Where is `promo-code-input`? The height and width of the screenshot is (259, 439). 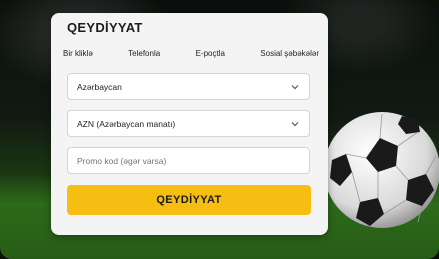
promo-code-input is located at coordinates (188, 160).